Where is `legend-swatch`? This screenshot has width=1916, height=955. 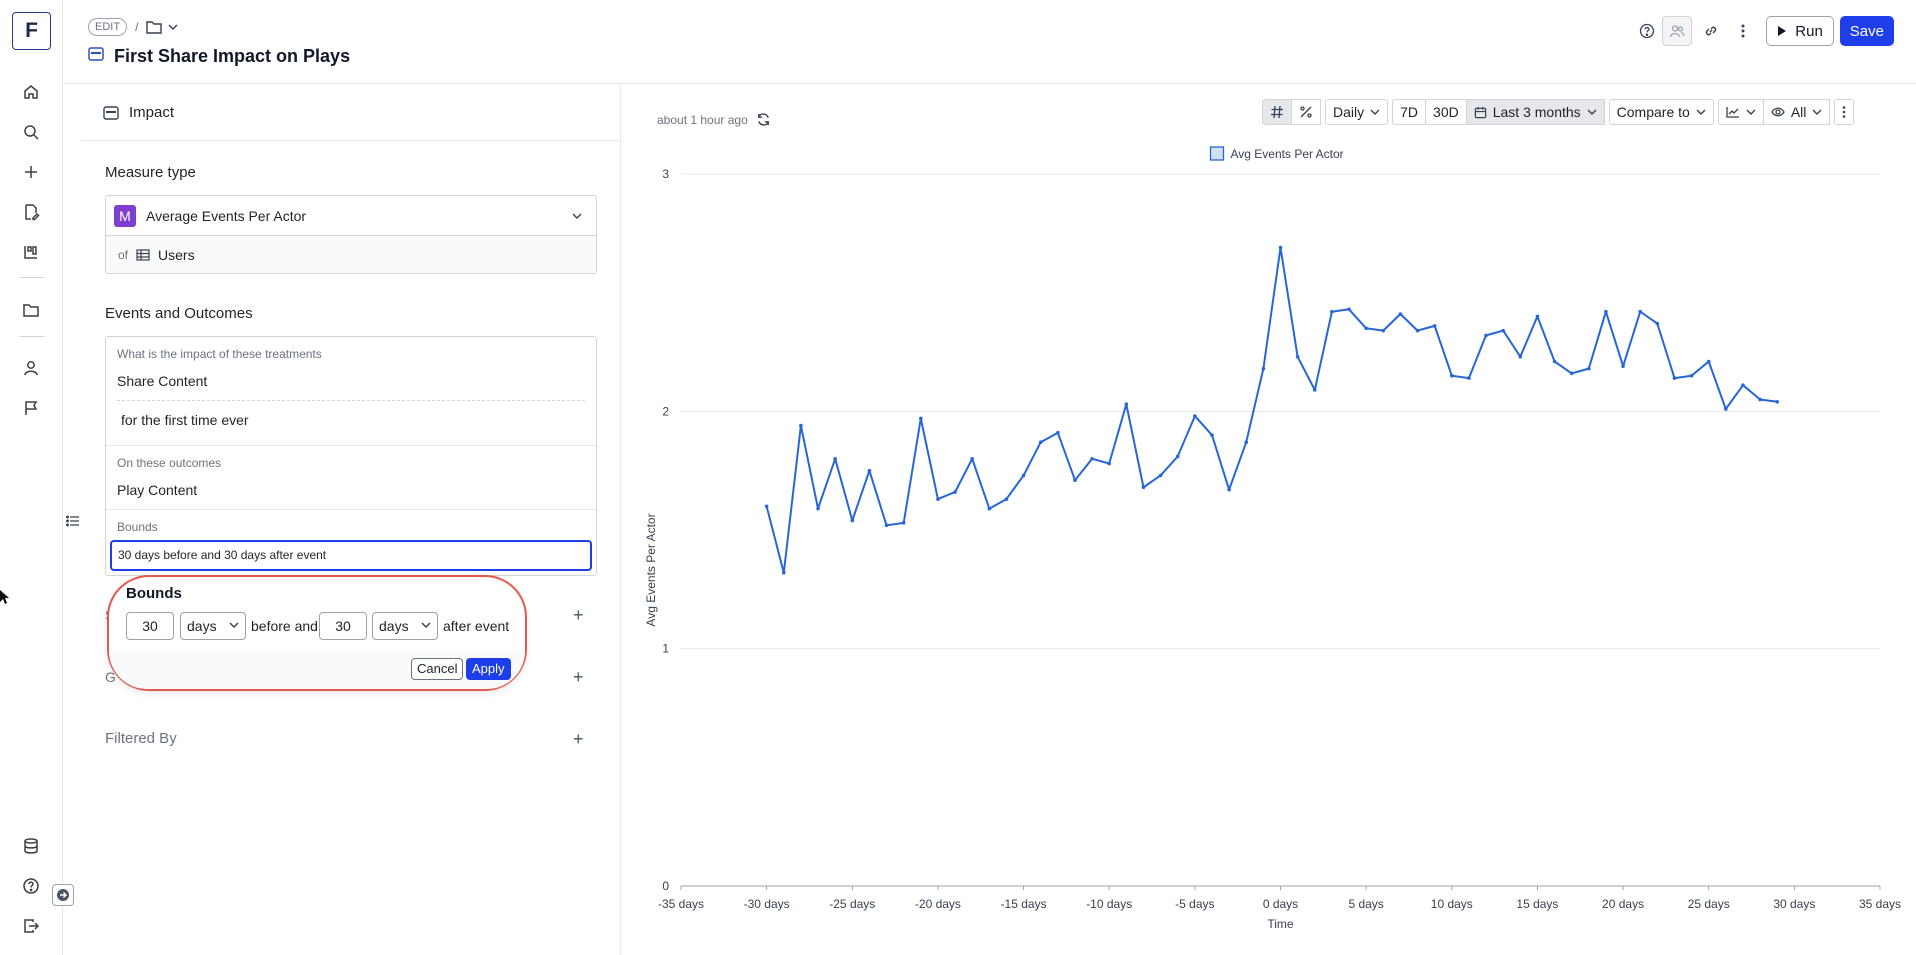
legend-swatch is located at coordinates (1217, 153).